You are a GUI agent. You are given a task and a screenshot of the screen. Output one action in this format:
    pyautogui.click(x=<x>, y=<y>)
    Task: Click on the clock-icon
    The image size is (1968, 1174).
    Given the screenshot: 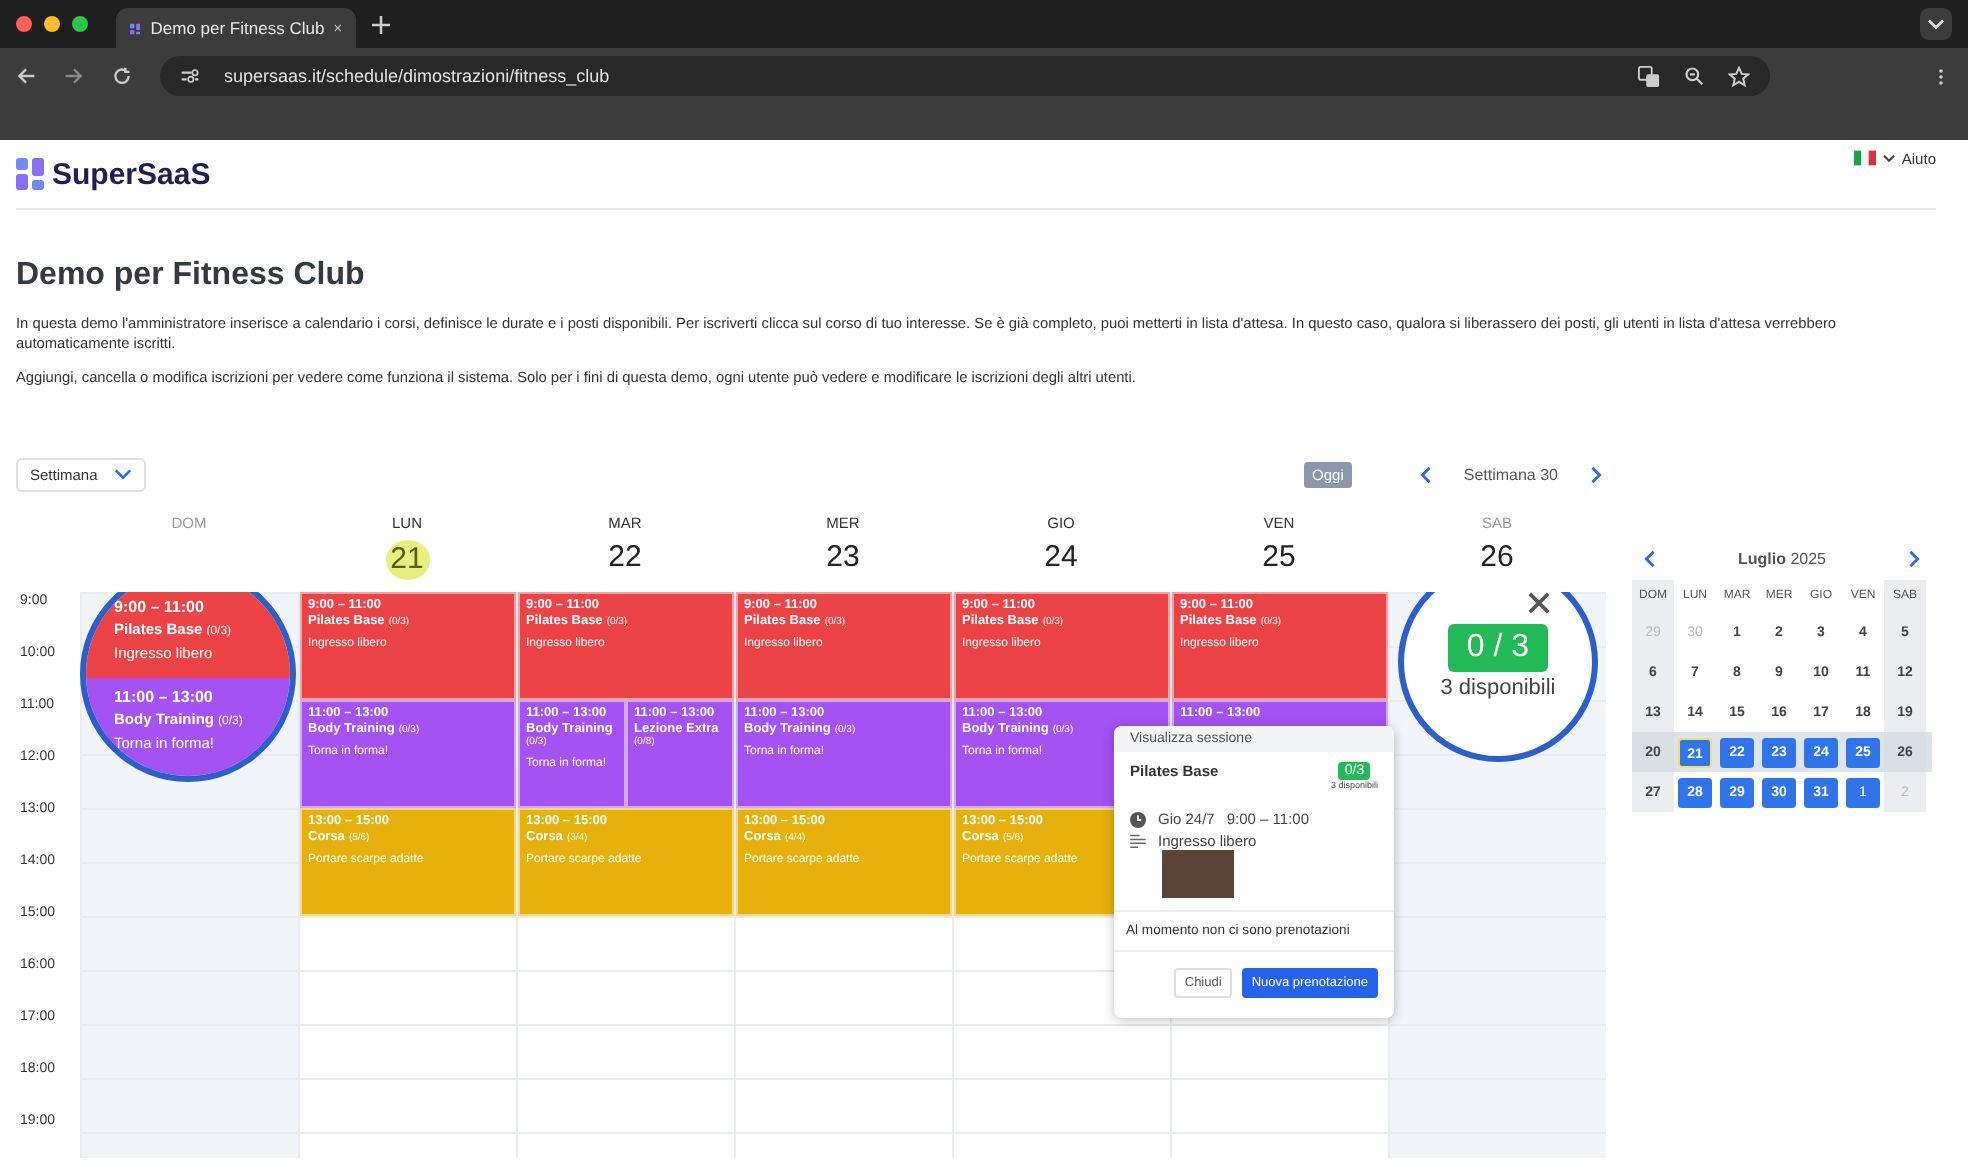 What is the action you would take?
    pyautogui.click(x=1138, y=819)
    